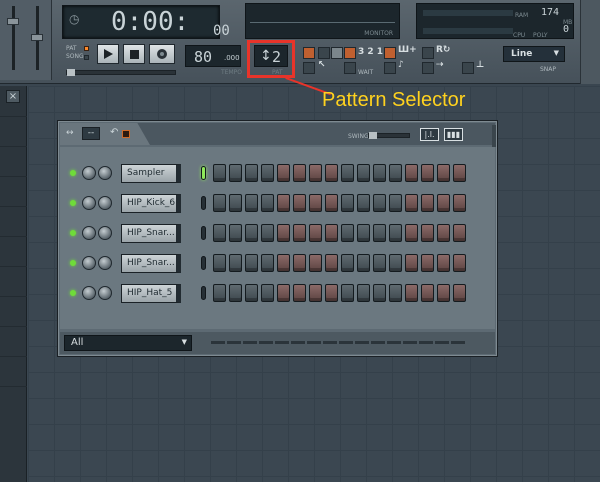  What do you see at coordinates (428, 53) in the screenshot?
I see `overdub-button` at bounding box center [428, 53].